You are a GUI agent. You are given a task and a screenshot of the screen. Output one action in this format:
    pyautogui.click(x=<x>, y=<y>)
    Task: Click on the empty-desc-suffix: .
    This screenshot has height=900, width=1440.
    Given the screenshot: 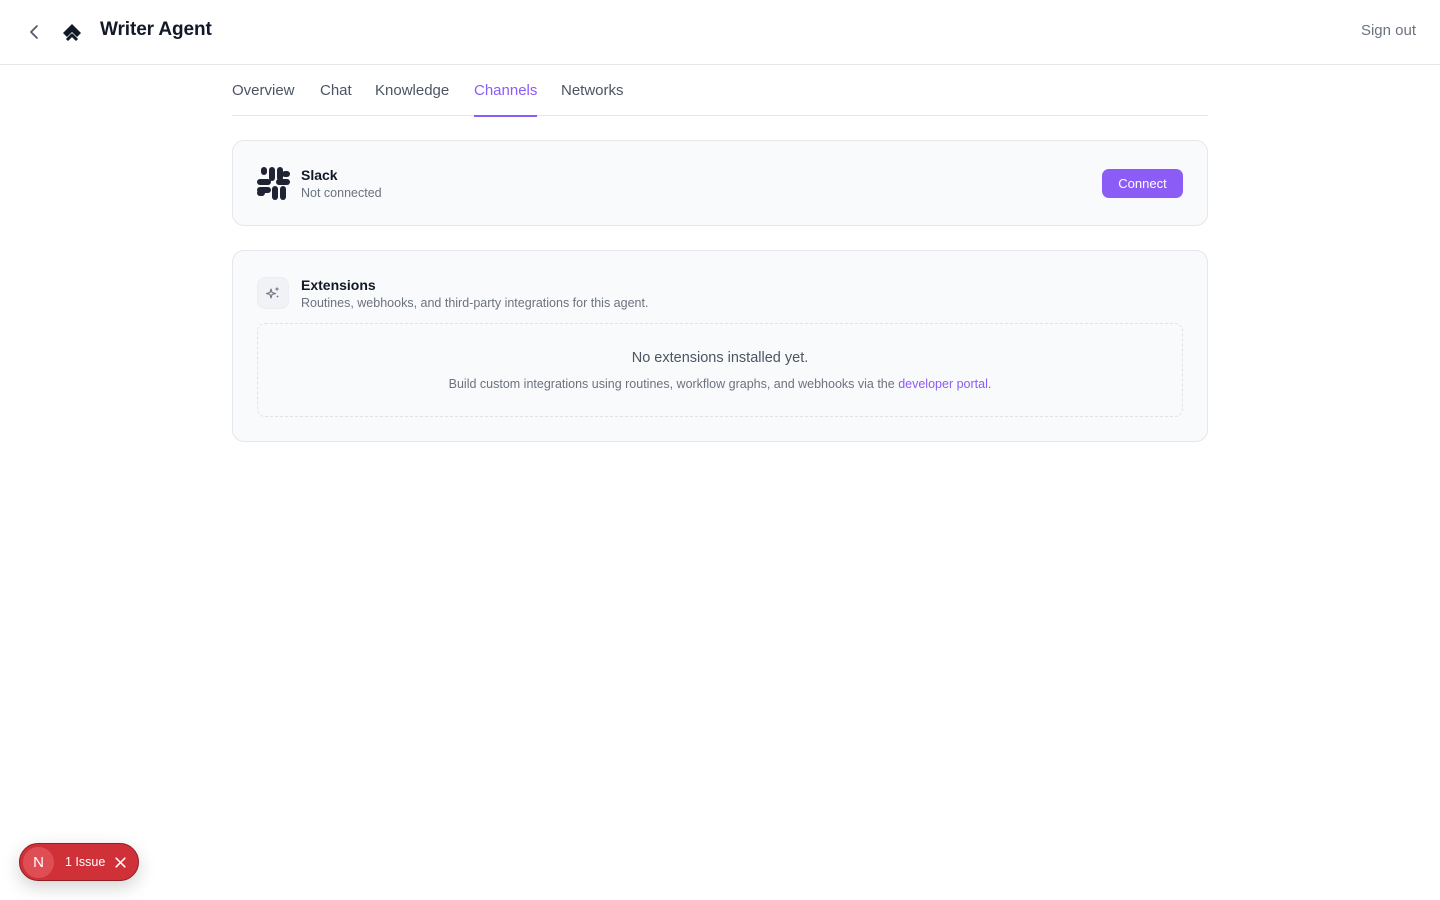 What is the action you would take?
    pyautogui.click(x=989, y=384)
    